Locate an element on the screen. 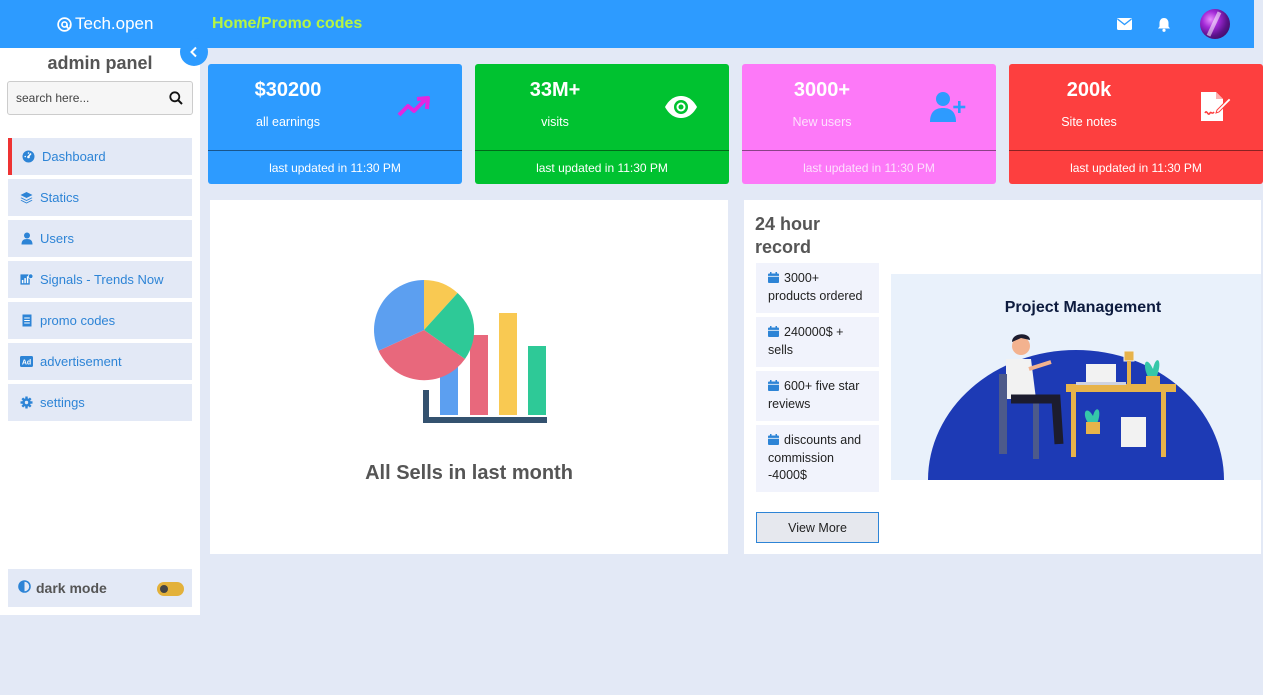  sidebar-collapse-button is located at coordinates (194, 52).